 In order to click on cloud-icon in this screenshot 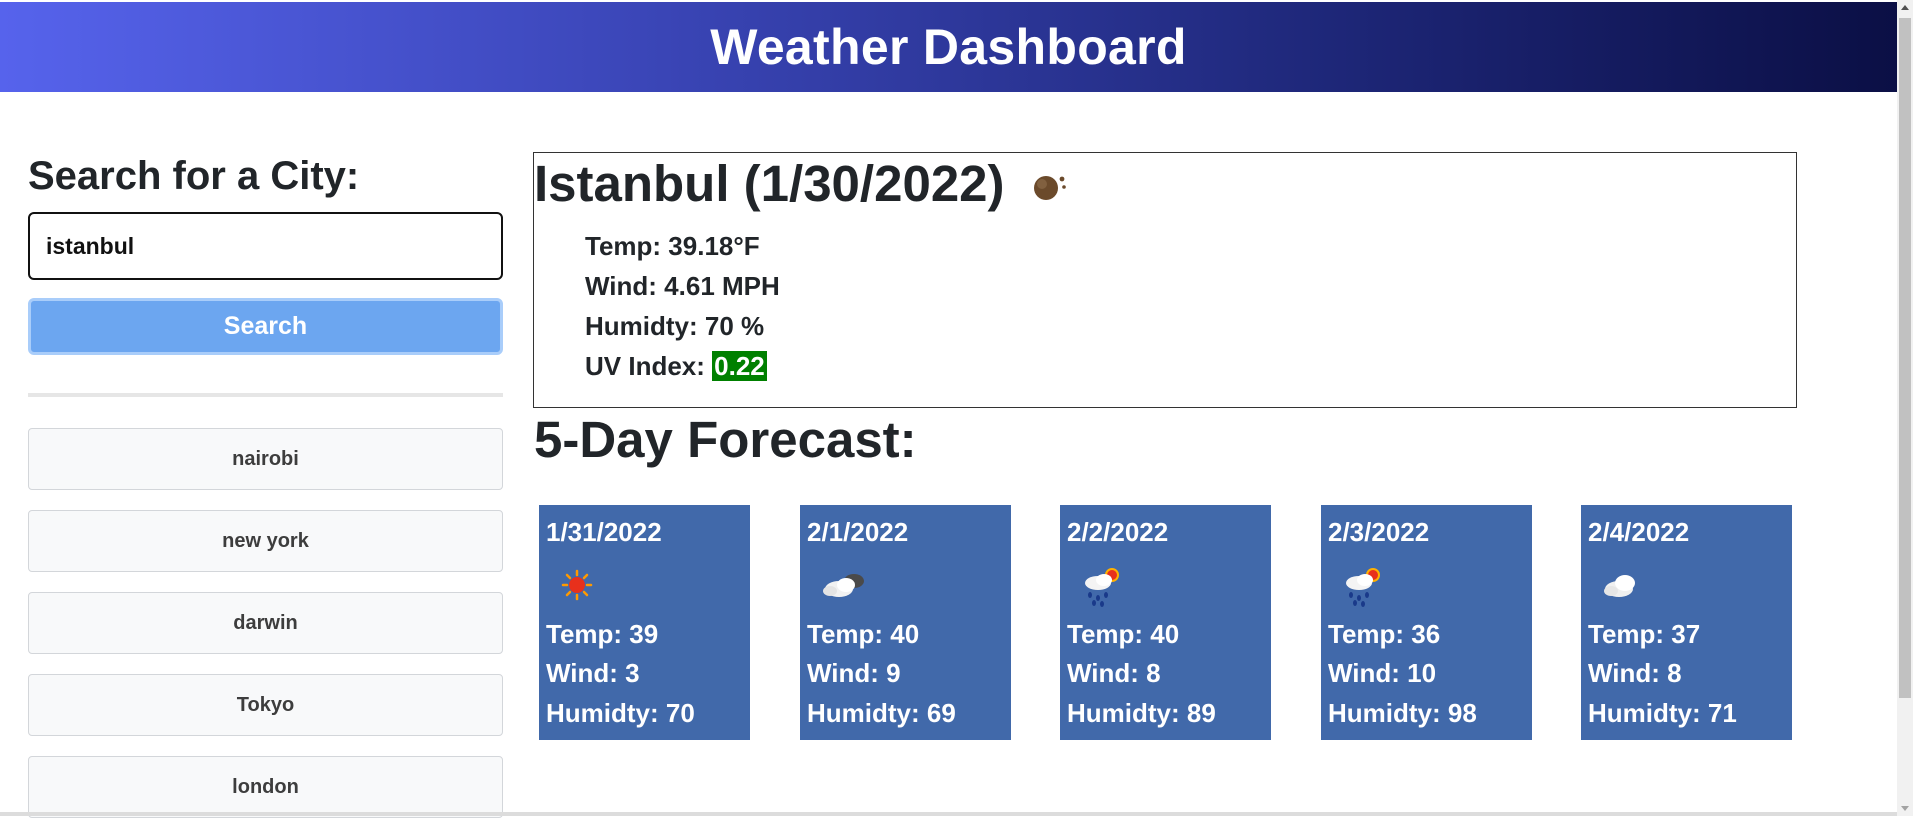, I will do `click(1619, 586)`.